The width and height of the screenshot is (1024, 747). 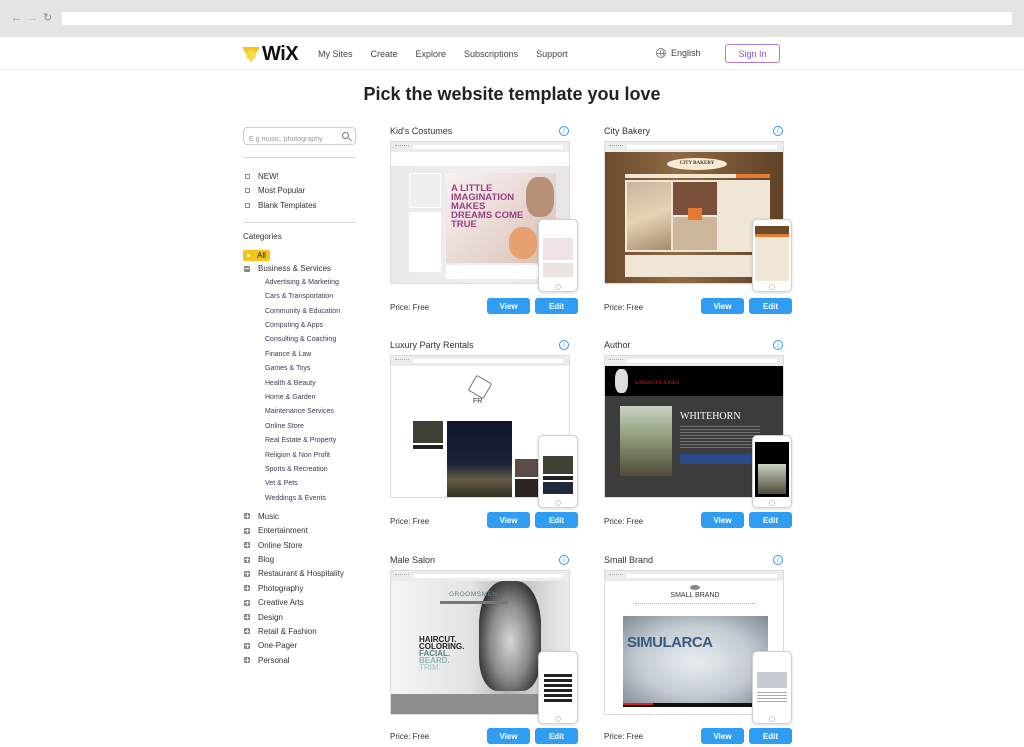 What do you see at coordinates (299, 559) in the screenshot?
I see `category-item: Blog` at bounding box center [299, 559].